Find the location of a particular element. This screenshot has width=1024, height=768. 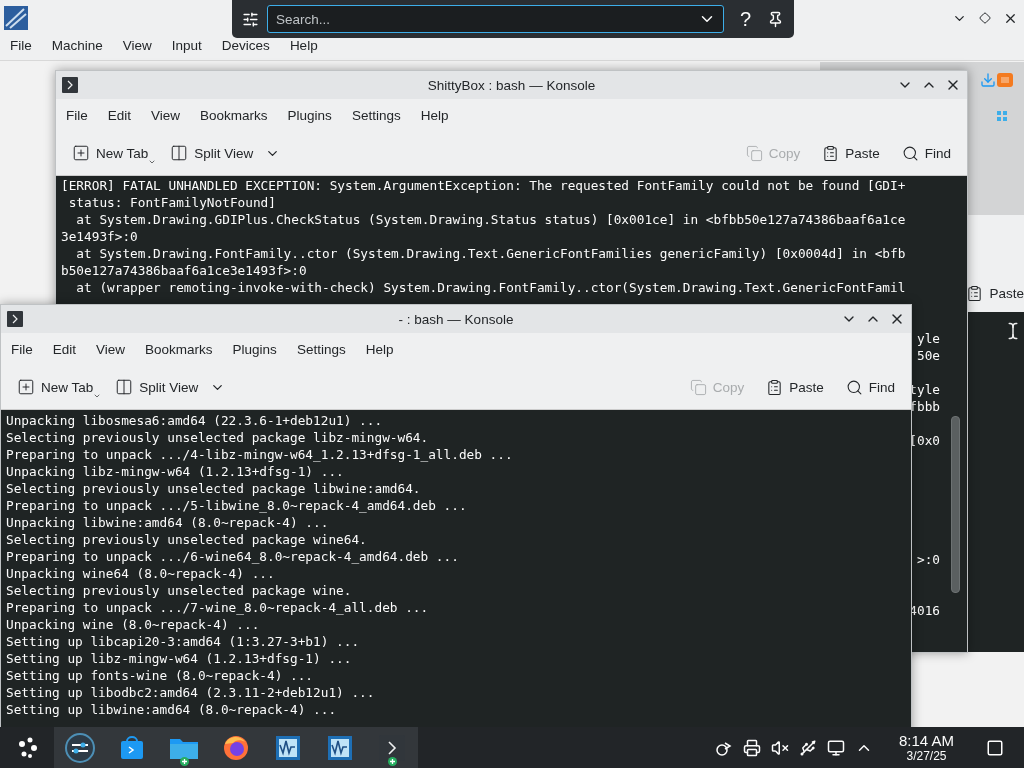

window-title: - : bash — Konsole is located at coordinates (456, 319).